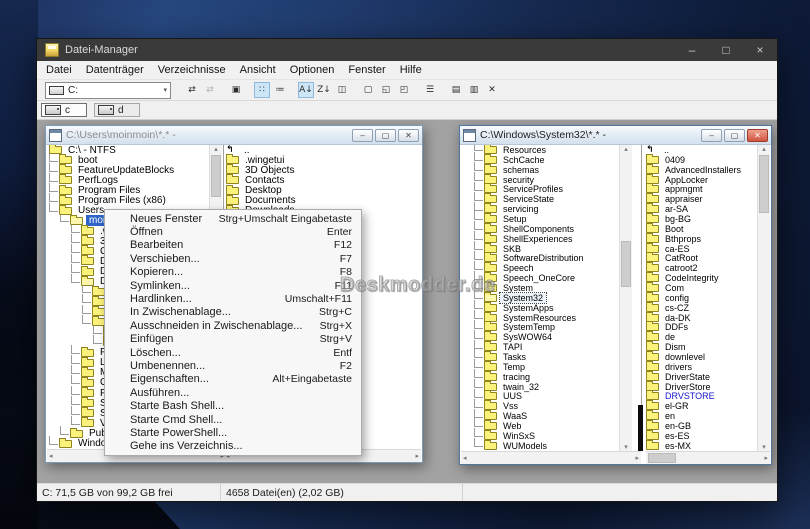  I want to click on context-menu-item: Neues Fenster Strg+Umschalt Eingabetaste, so click(233, 218).